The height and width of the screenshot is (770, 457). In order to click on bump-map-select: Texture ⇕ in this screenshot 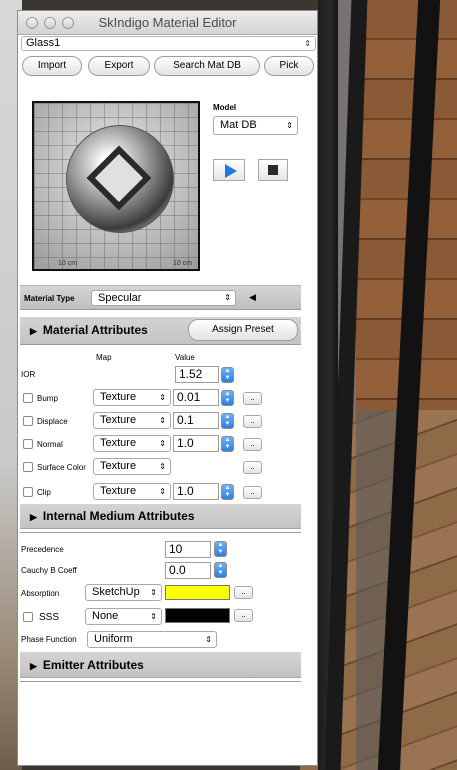, I will do `click(132, 397)`.